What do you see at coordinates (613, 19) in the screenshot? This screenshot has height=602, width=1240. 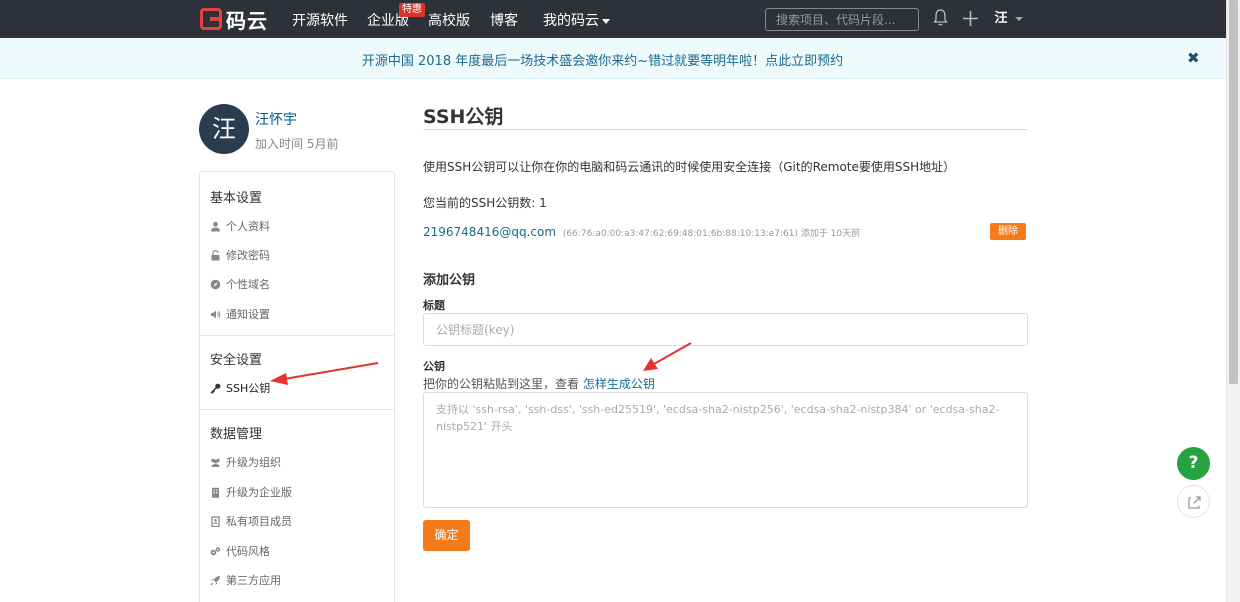 I see `top-navbar: 码云 开源软件 企业版 特惠 高校版 博客 我的码云 汪` at bounding box center [613, 19].